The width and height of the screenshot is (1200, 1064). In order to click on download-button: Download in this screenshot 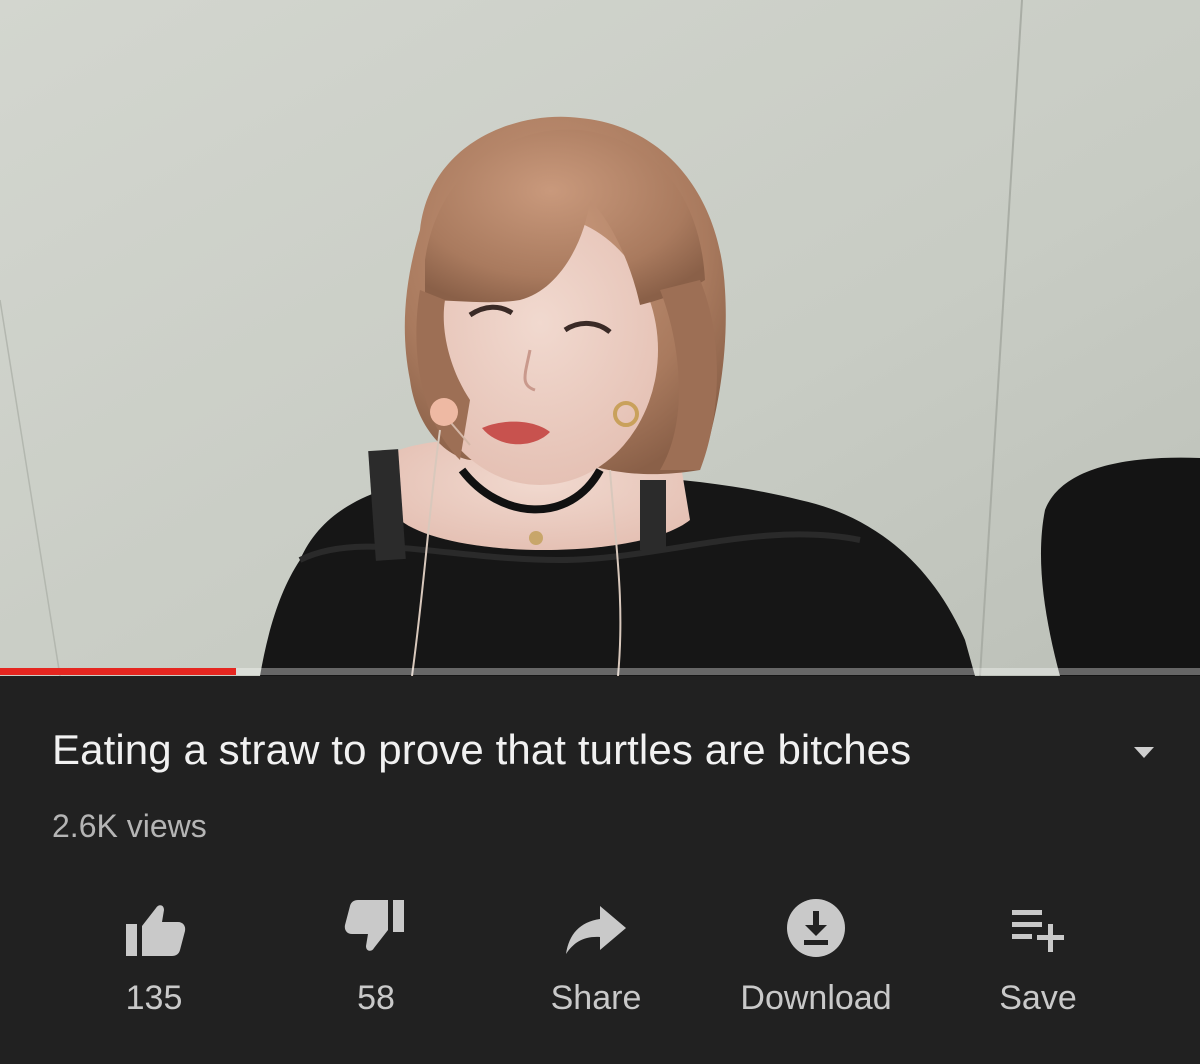, I will do `click(816, 961)`.